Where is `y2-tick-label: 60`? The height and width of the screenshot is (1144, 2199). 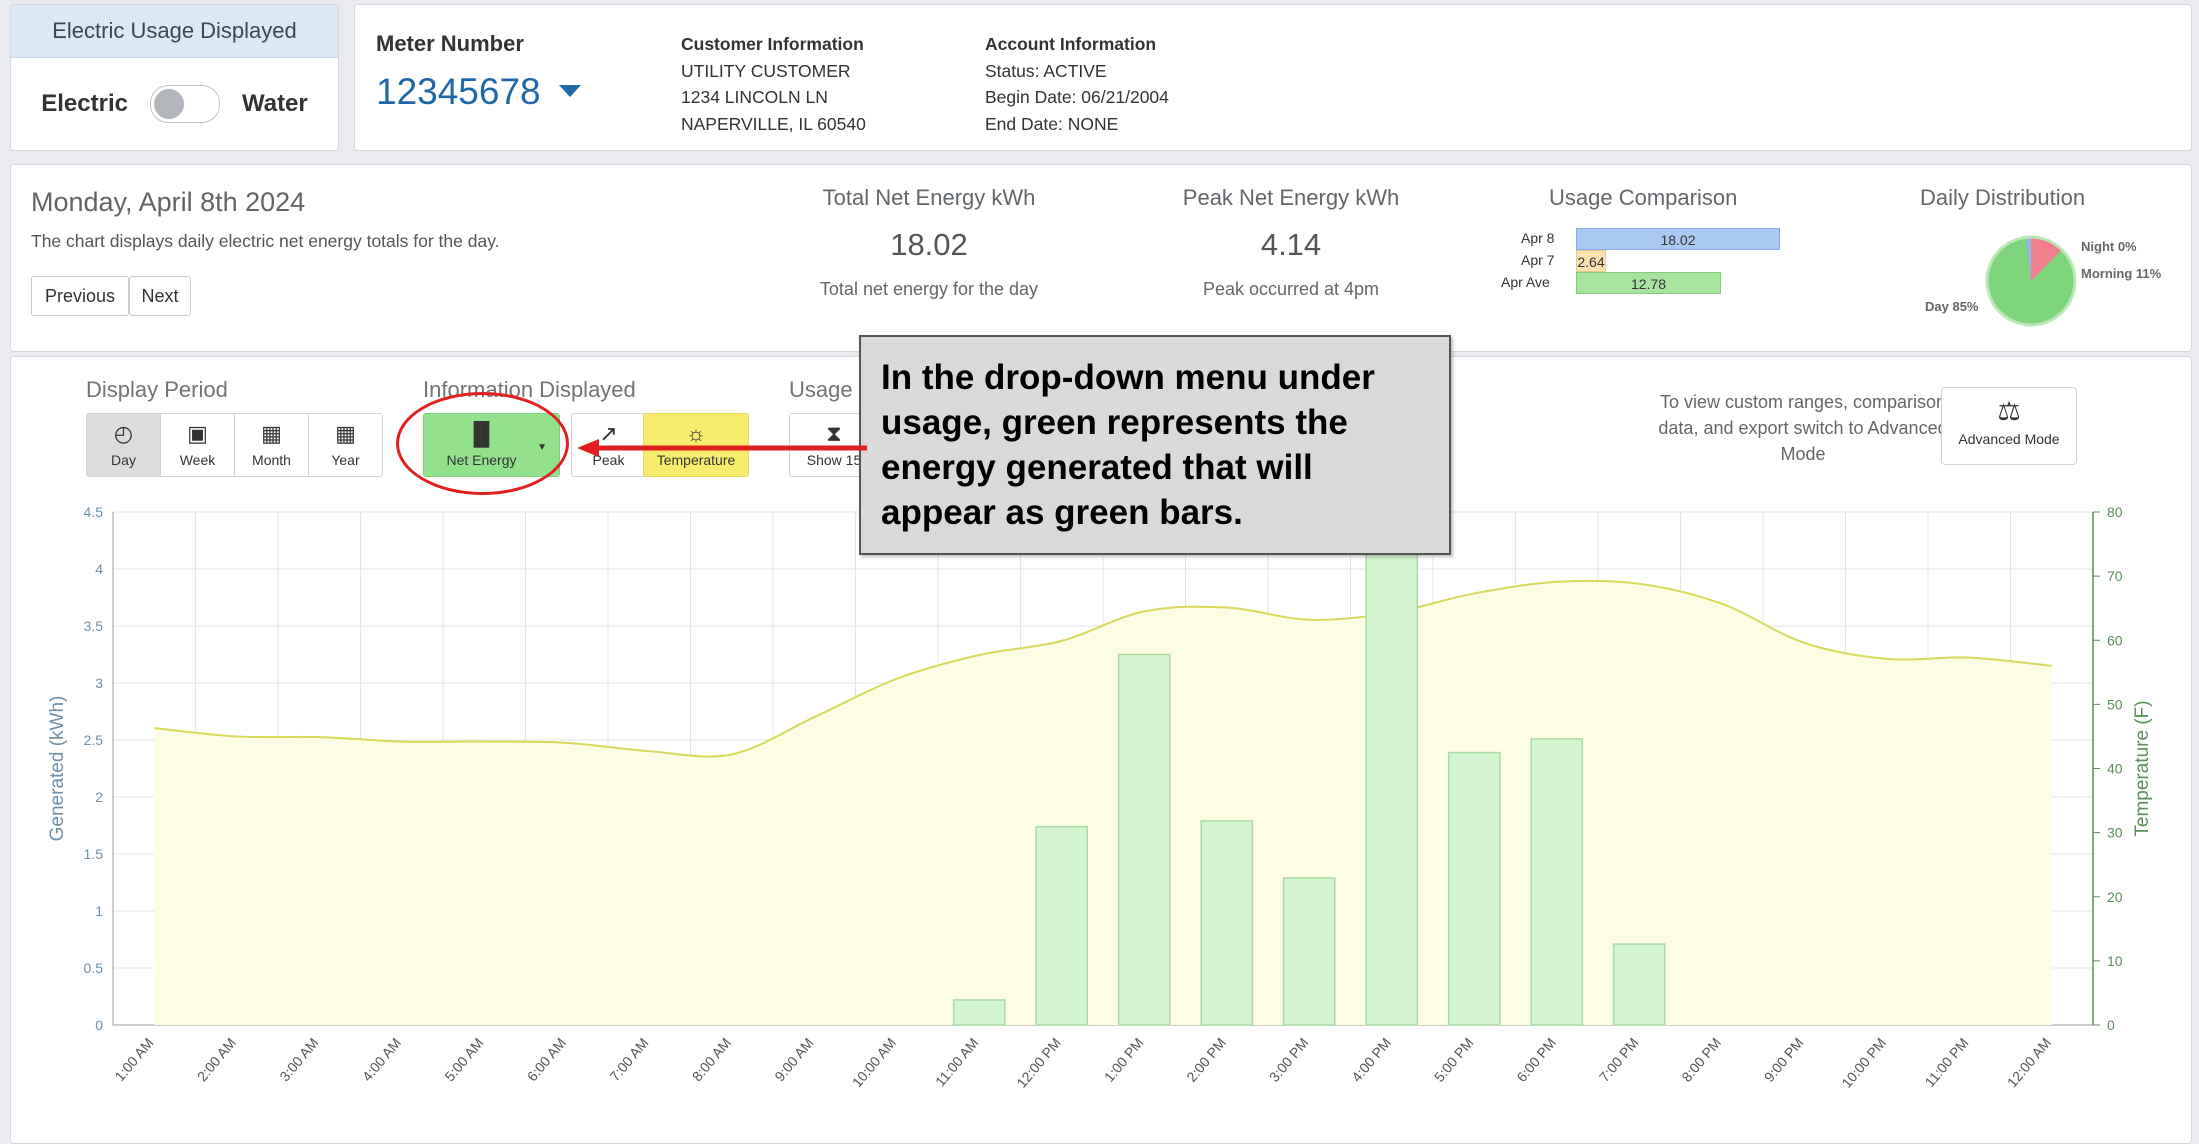 y2-tick-label: 60 is located at coordinates (2115, 640).